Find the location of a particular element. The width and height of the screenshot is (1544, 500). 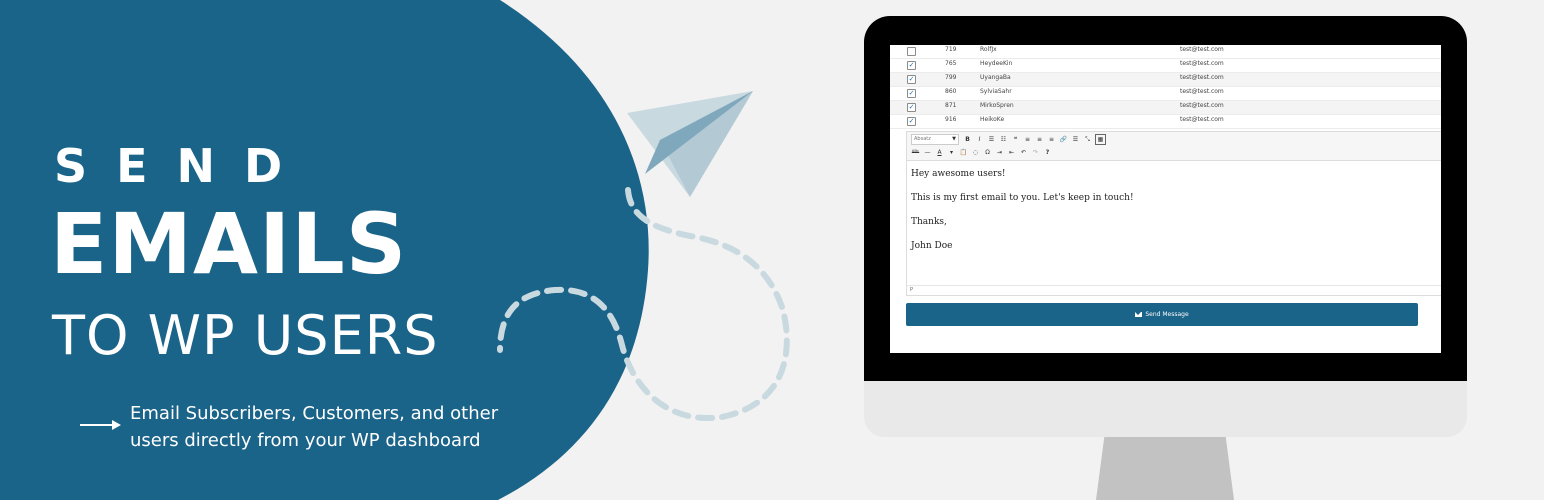

paper-plane-icon is located at coordinates (690, 144).